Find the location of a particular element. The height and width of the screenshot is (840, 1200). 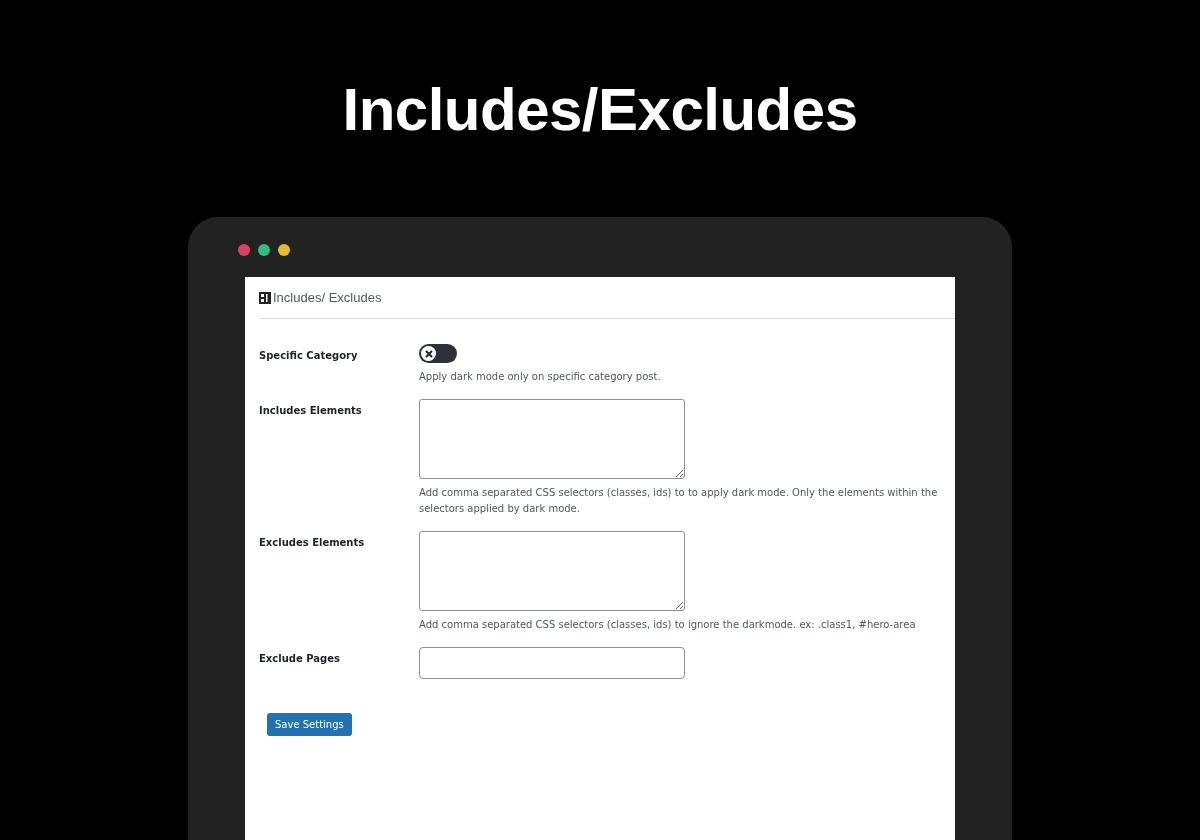

panel-title: Includes/ Excludes is located at coordinates (327, 297).